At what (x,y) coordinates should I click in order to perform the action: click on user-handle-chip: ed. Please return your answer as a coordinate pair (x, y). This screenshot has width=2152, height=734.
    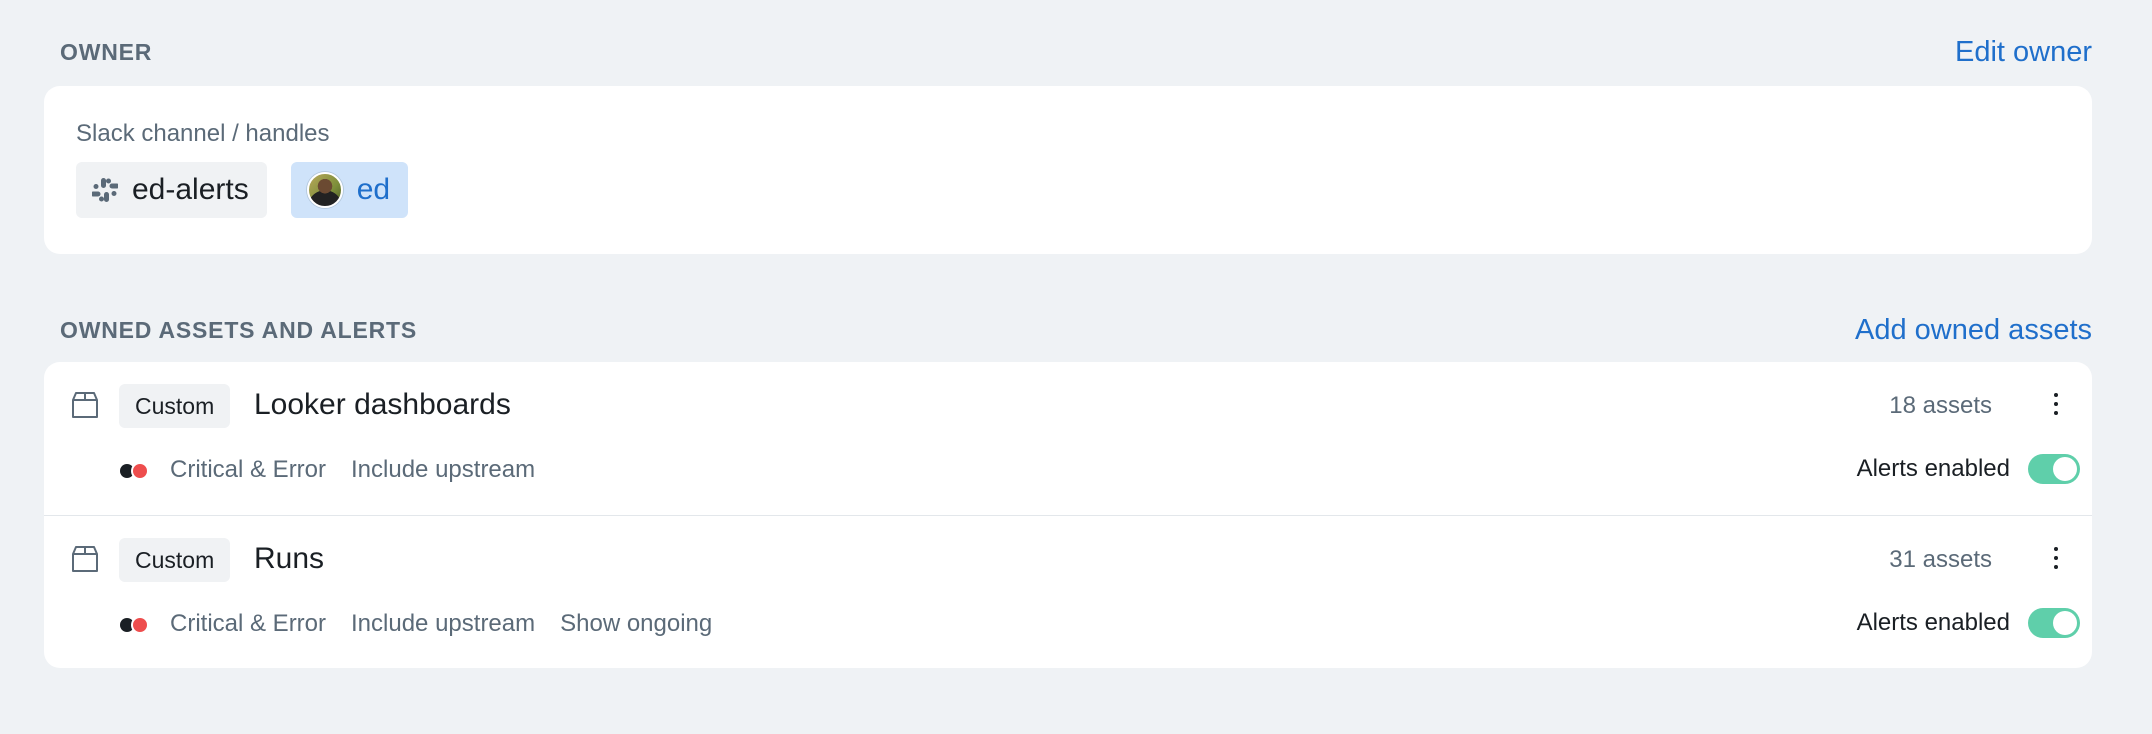
    Looking at the image, I should click on (349, 190).